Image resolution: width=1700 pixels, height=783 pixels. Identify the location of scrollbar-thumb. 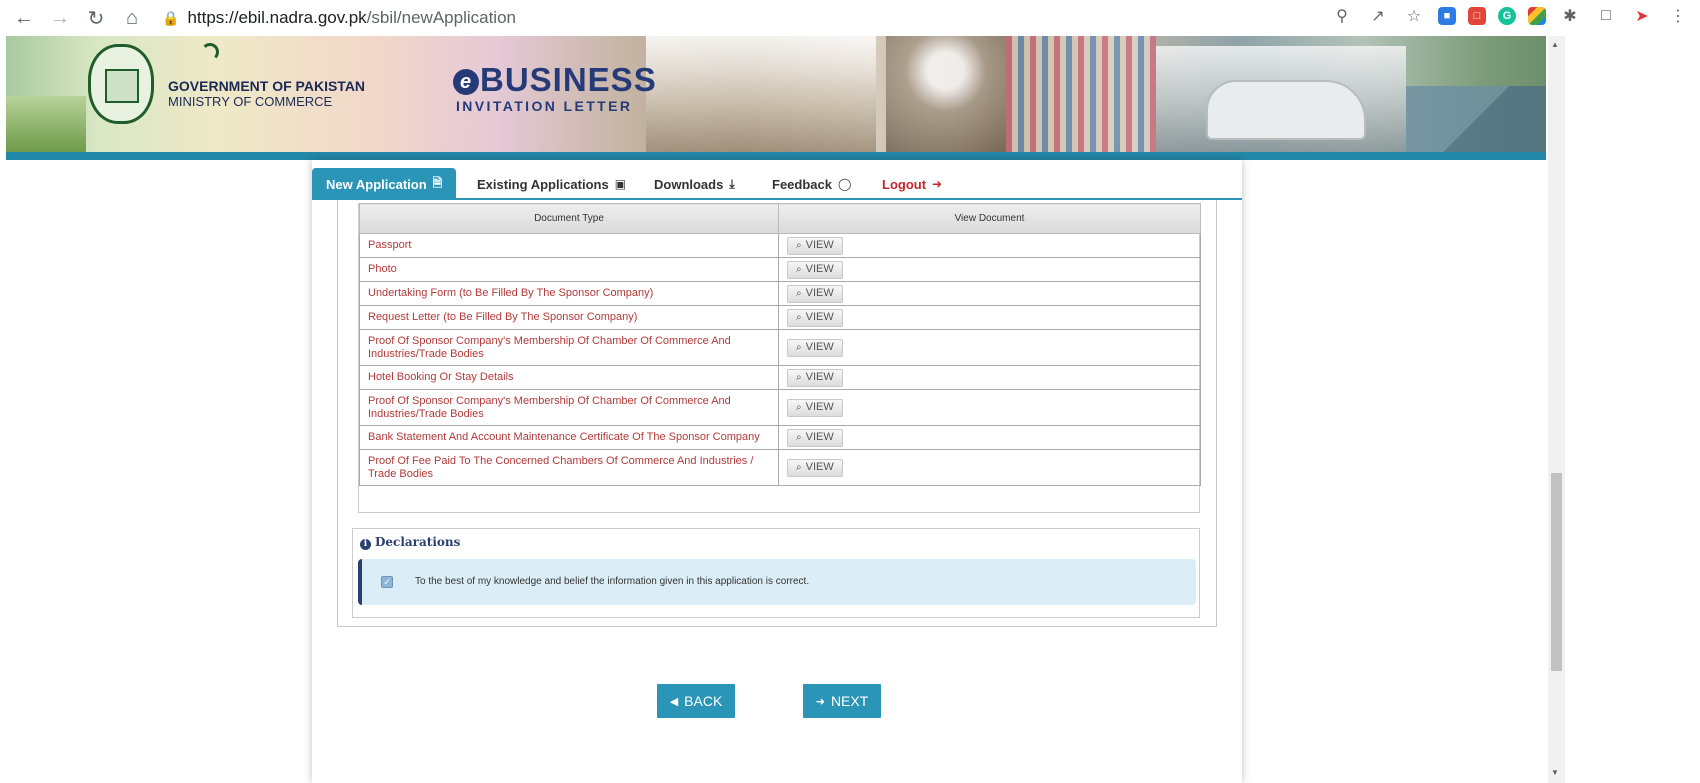
(1556, 572).